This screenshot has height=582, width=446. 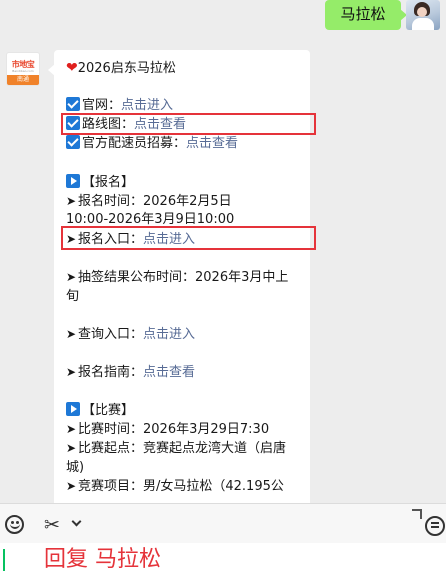 I want to click on query-link: 点击进入, so click(x=169, y=334).